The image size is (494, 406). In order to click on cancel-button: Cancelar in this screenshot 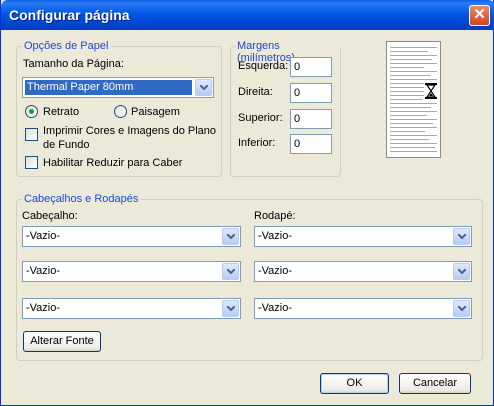, I will do `click(435, 383)`.